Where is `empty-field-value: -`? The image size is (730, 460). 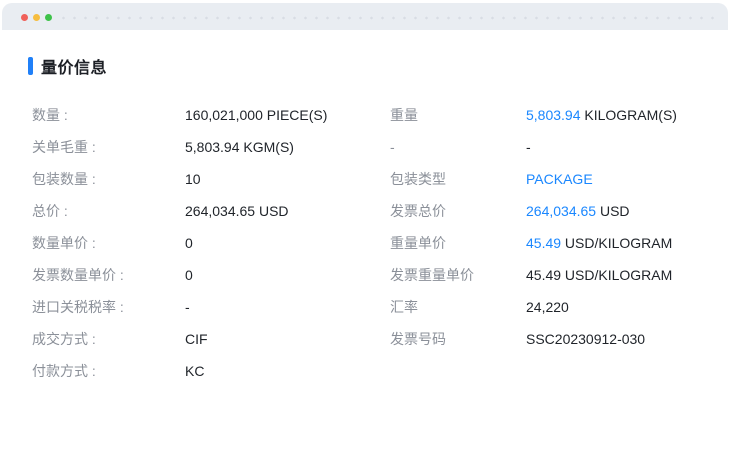
empty-field-value: - is located at coordinates (620, 147).